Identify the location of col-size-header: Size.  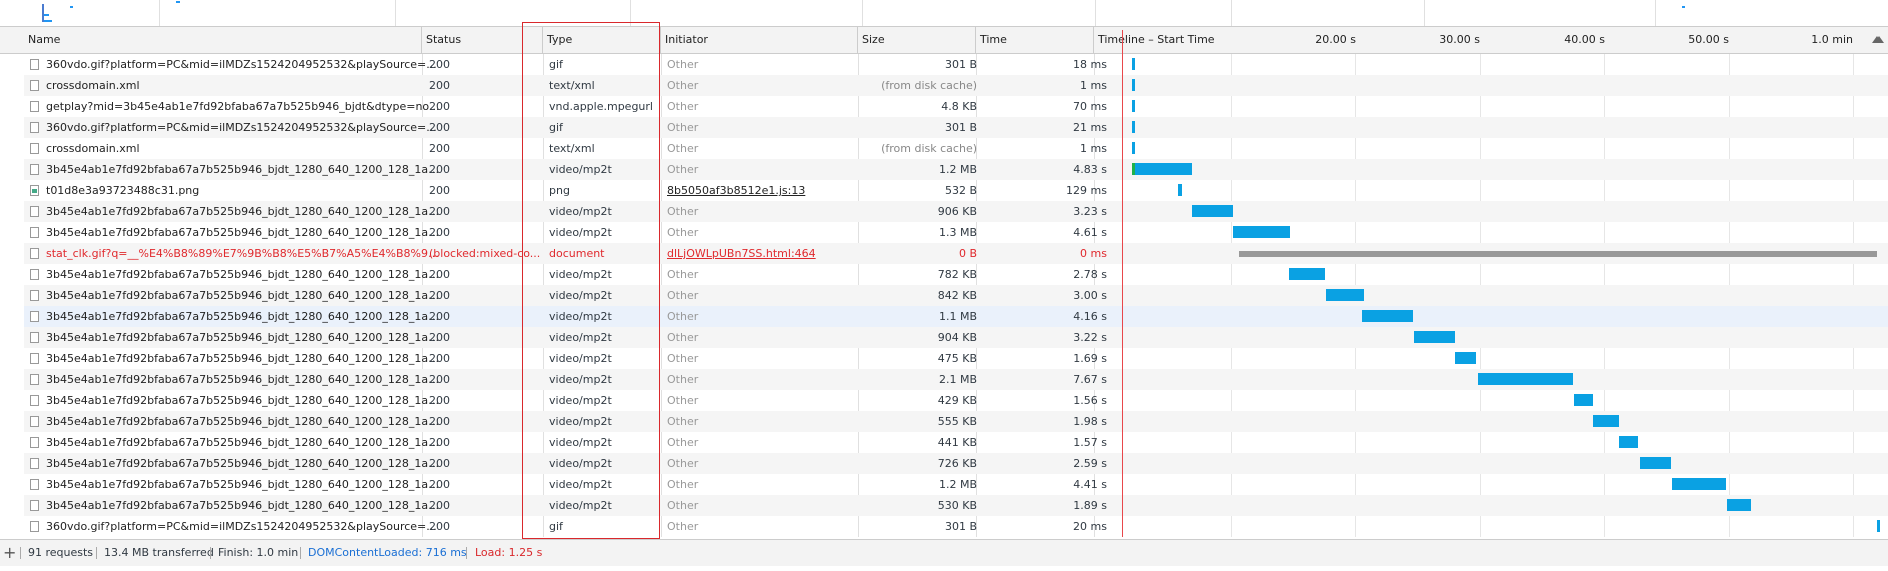
(917, 40).